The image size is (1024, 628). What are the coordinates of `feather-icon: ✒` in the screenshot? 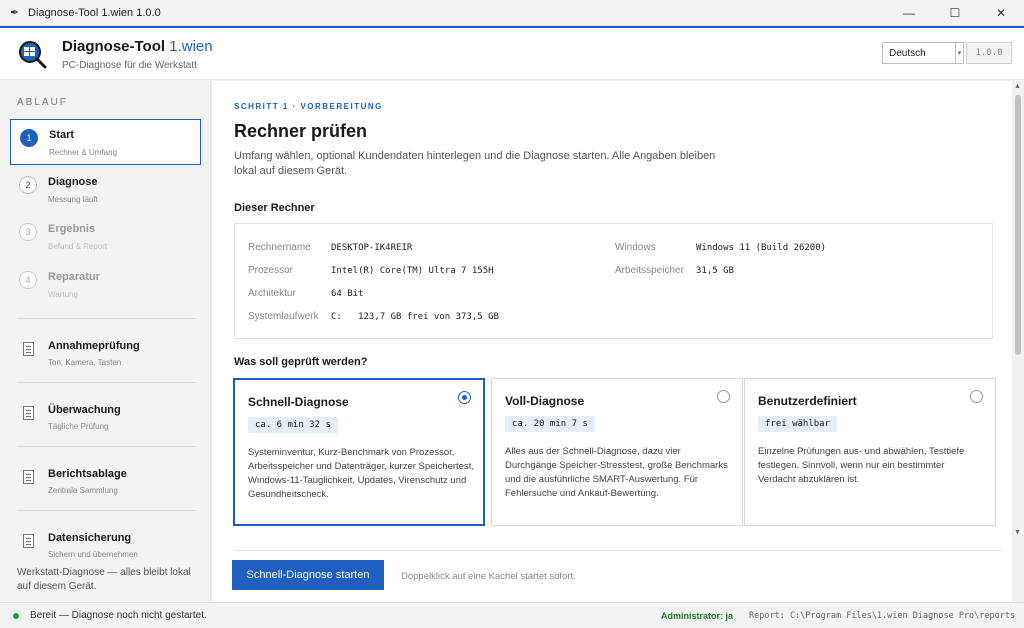 It's located at (15, 13).